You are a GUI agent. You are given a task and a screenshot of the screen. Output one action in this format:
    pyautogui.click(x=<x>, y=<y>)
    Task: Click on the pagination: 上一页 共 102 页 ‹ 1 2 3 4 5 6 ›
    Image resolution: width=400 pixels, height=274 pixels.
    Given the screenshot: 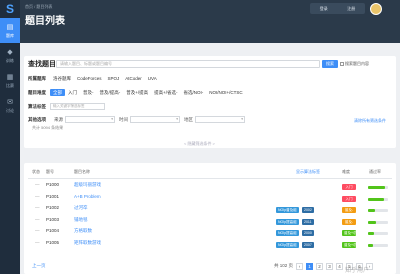 What is the action you would take?
    pyautogui.click(x=210, y=267)
    